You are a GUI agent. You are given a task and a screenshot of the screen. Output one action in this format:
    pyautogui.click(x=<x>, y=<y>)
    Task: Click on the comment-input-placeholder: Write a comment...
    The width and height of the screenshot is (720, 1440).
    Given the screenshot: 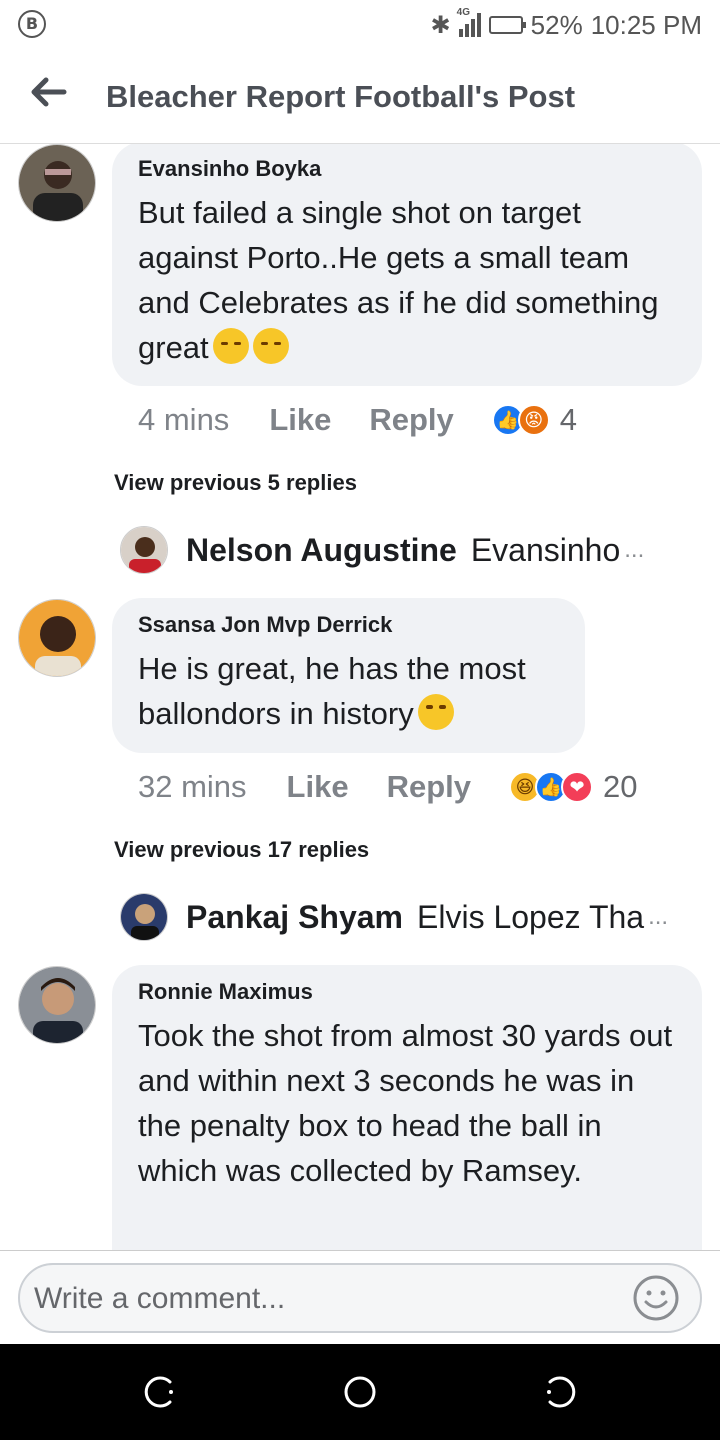 What is the action you would take?
    pyautogui.click(x=160, y=1298)
    